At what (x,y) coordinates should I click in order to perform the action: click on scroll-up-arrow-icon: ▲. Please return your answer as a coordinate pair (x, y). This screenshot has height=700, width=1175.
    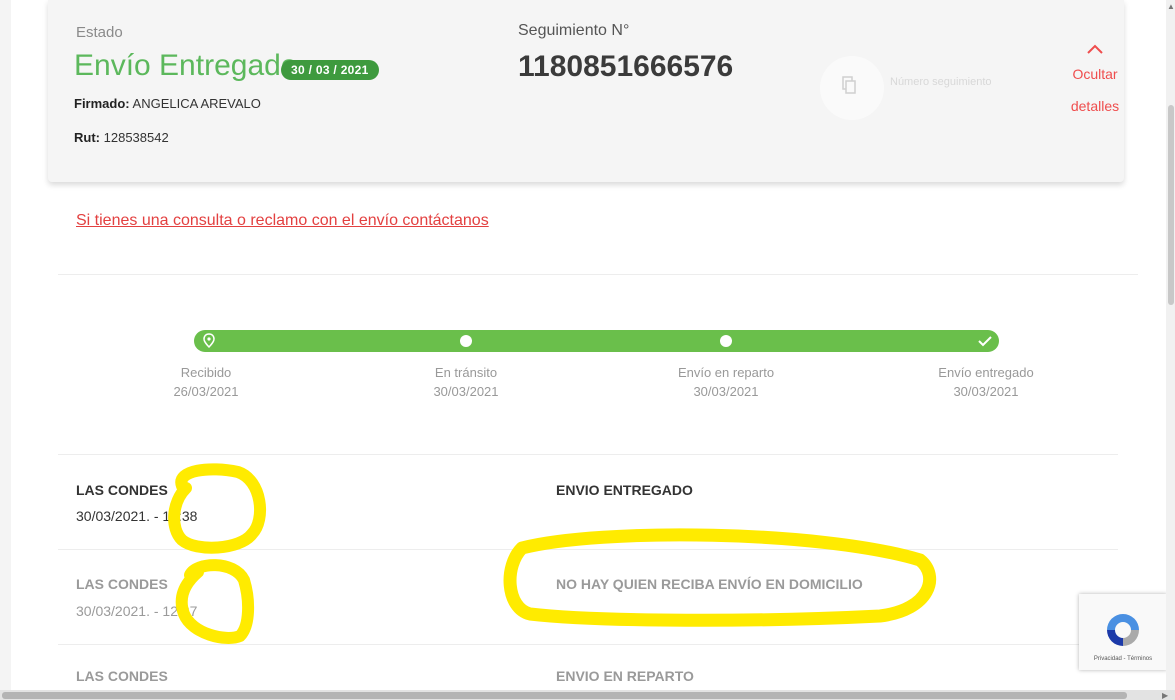
    Looking at the image, I should click on (1171, 6).